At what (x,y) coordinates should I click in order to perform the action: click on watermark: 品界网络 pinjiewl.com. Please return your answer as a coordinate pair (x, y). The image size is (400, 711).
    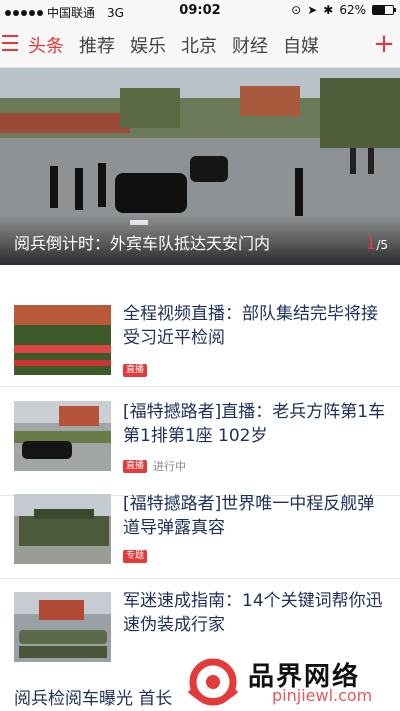
    Looking at the image, I should click on (290, 681).